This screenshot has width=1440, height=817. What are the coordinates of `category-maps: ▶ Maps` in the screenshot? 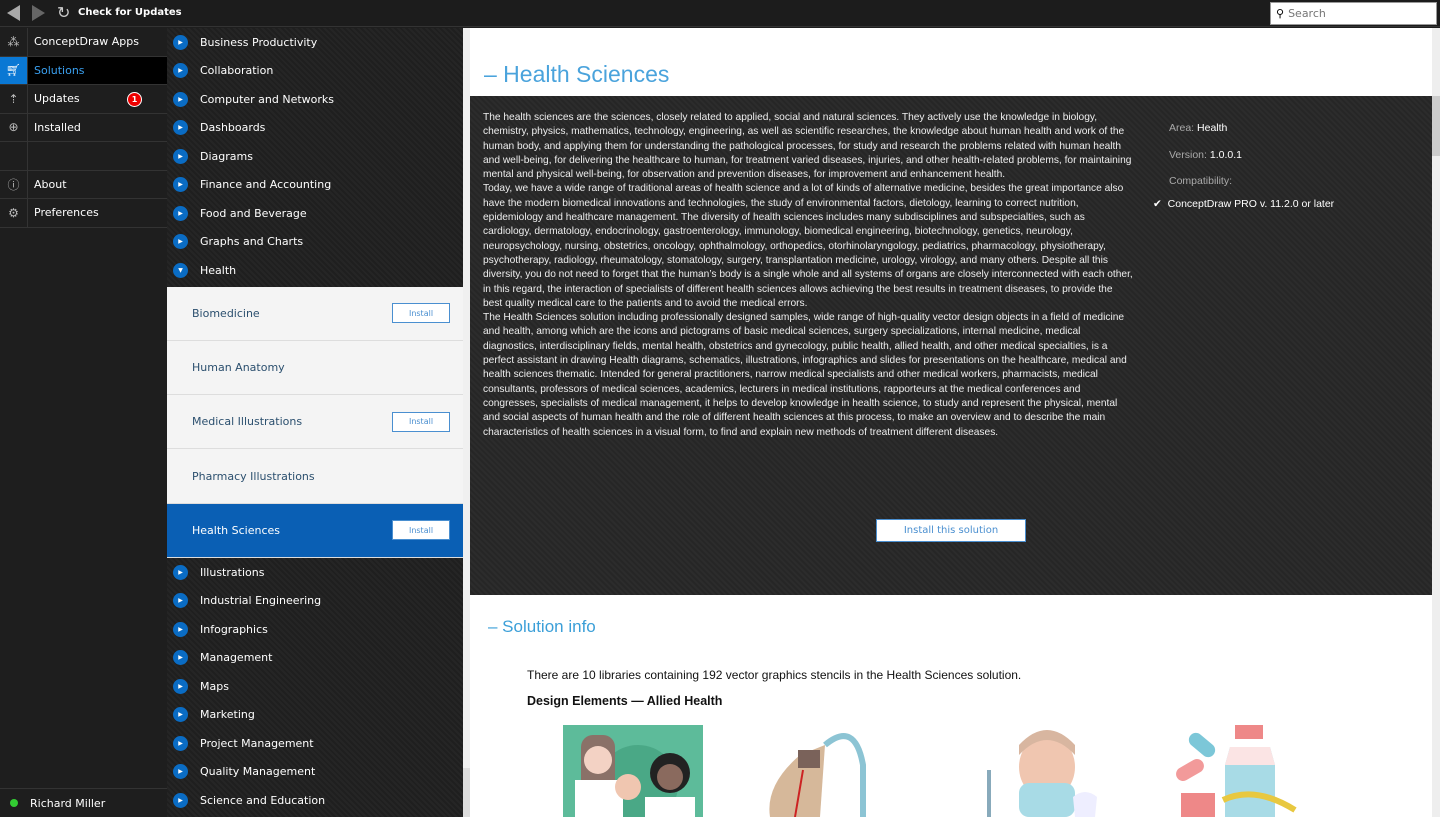 It's located at (315, 686).